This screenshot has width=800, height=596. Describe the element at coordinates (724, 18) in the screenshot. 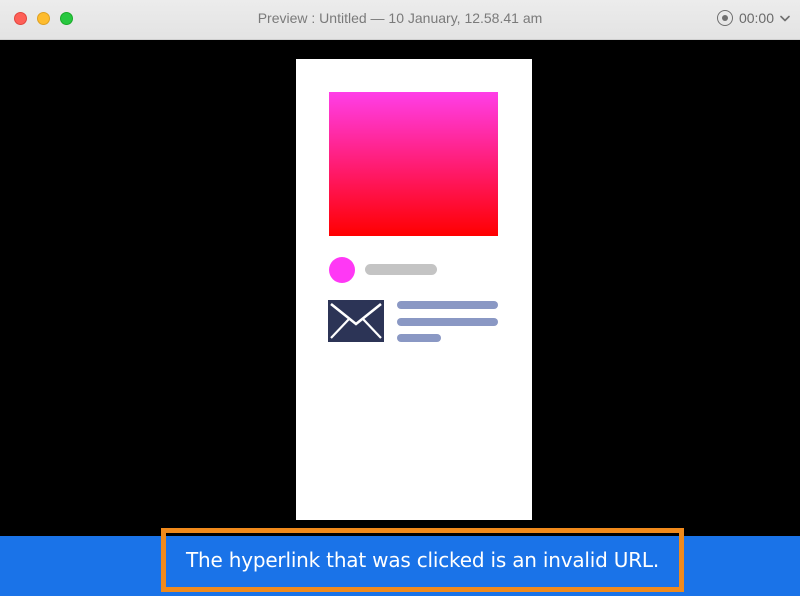

I see `record-icon` at that location.